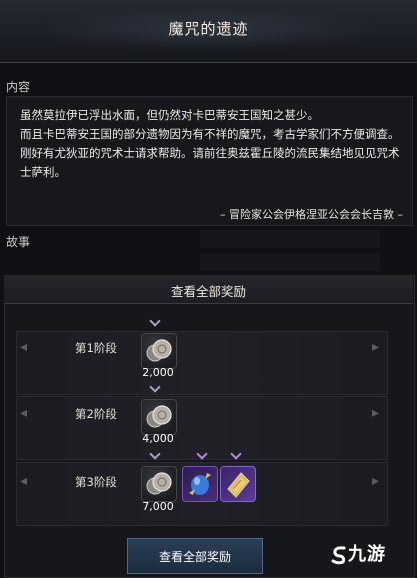 This screenshot has height=578, width=417. Describe the element at coordinates (210, 162) in the screenshot. I see `content-paragraph: 刚好有尤狄亚的咒术士请求帮助。请前往奥兹霍丘陵的流民集结地见见咒术士萨利。` at that location.